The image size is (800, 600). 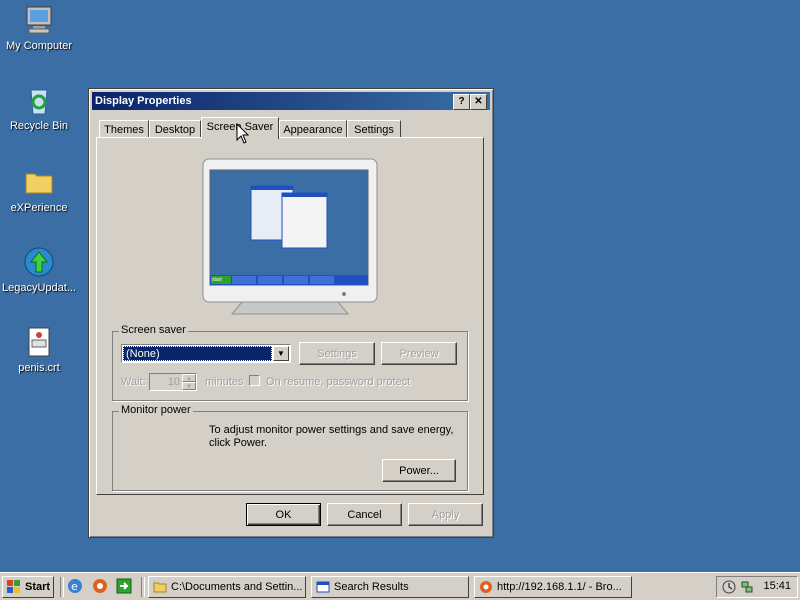 I want to click on password-protect-label: On resume, password protect, so click(x=338, y=382).